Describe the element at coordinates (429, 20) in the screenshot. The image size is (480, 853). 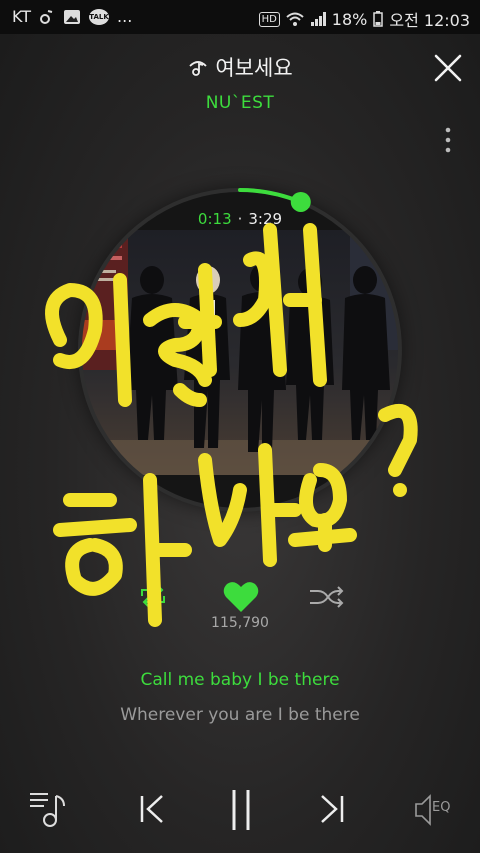
I see `clock: 오전 12:03` at that location.